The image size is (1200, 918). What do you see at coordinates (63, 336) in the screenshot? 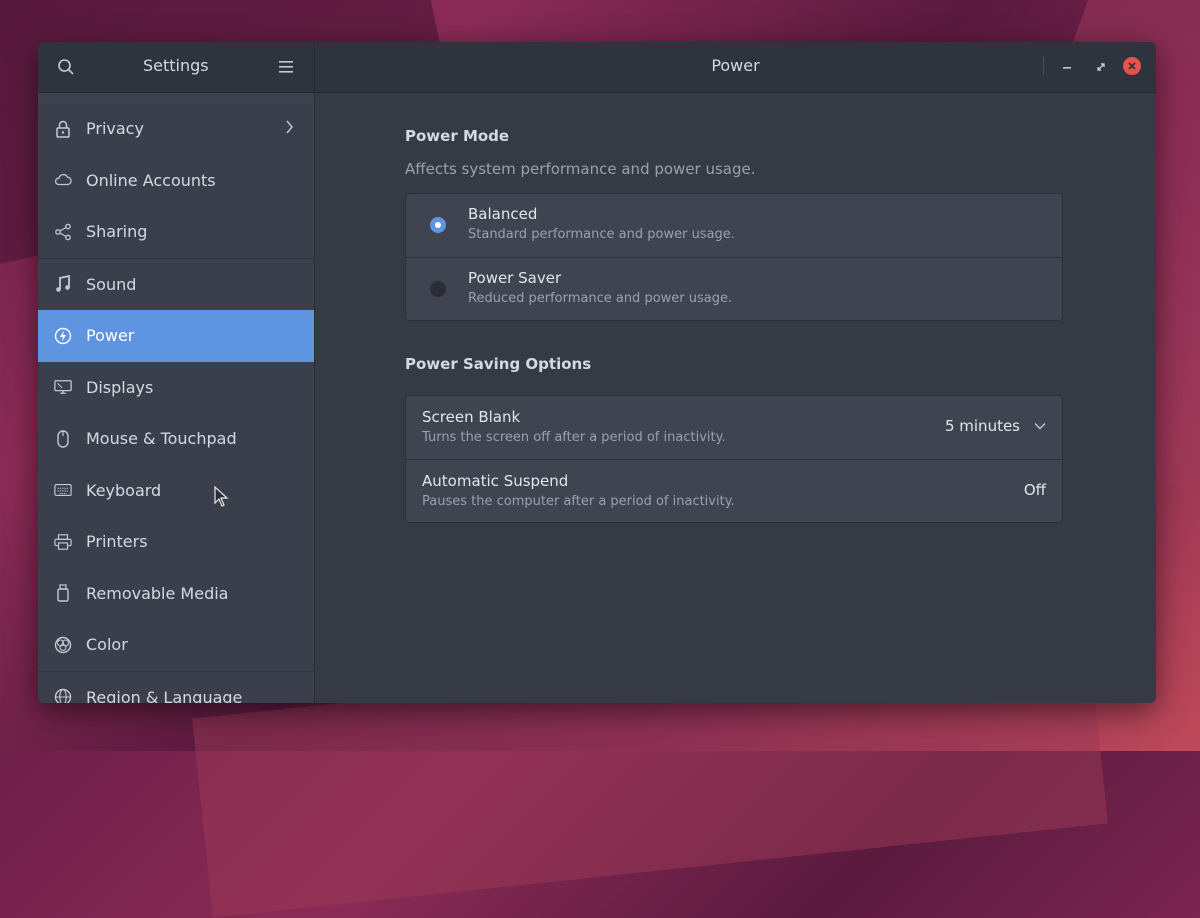
I see `power-icon` at bounding box center [63, 336].